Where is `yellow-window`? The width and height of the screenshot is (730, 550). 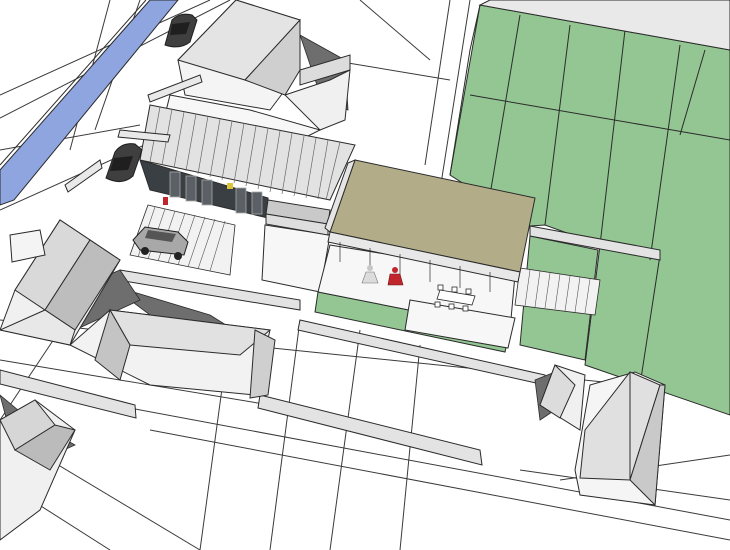 yellow-window is located at coordinates (230, 186).